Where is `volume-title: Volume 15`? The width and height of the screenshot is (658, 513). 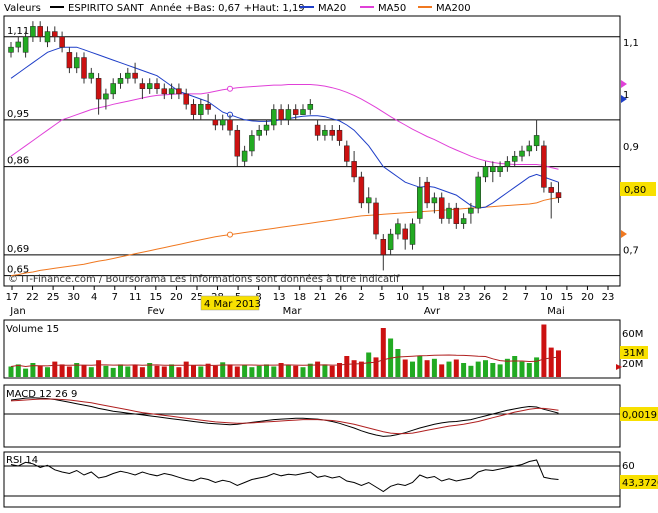 volume-title: Volume 15 is located at coordinates (32, 329).